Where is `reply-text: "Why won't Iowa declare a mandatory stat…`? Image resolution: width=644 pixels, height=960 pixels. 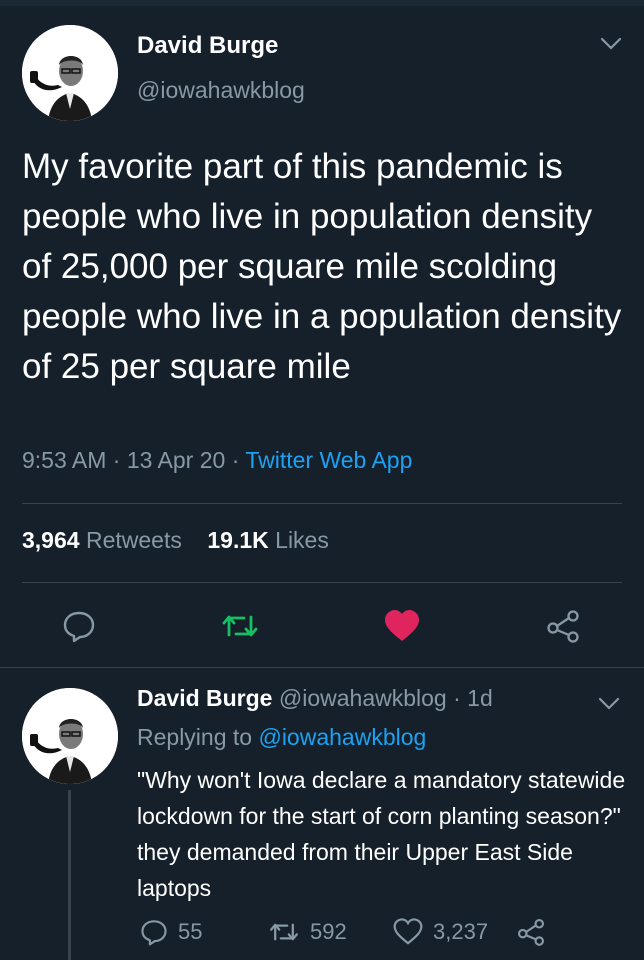 reply-text: "Why won't Iowa declare a mandatory stat… is located at coordinates (381, 834).